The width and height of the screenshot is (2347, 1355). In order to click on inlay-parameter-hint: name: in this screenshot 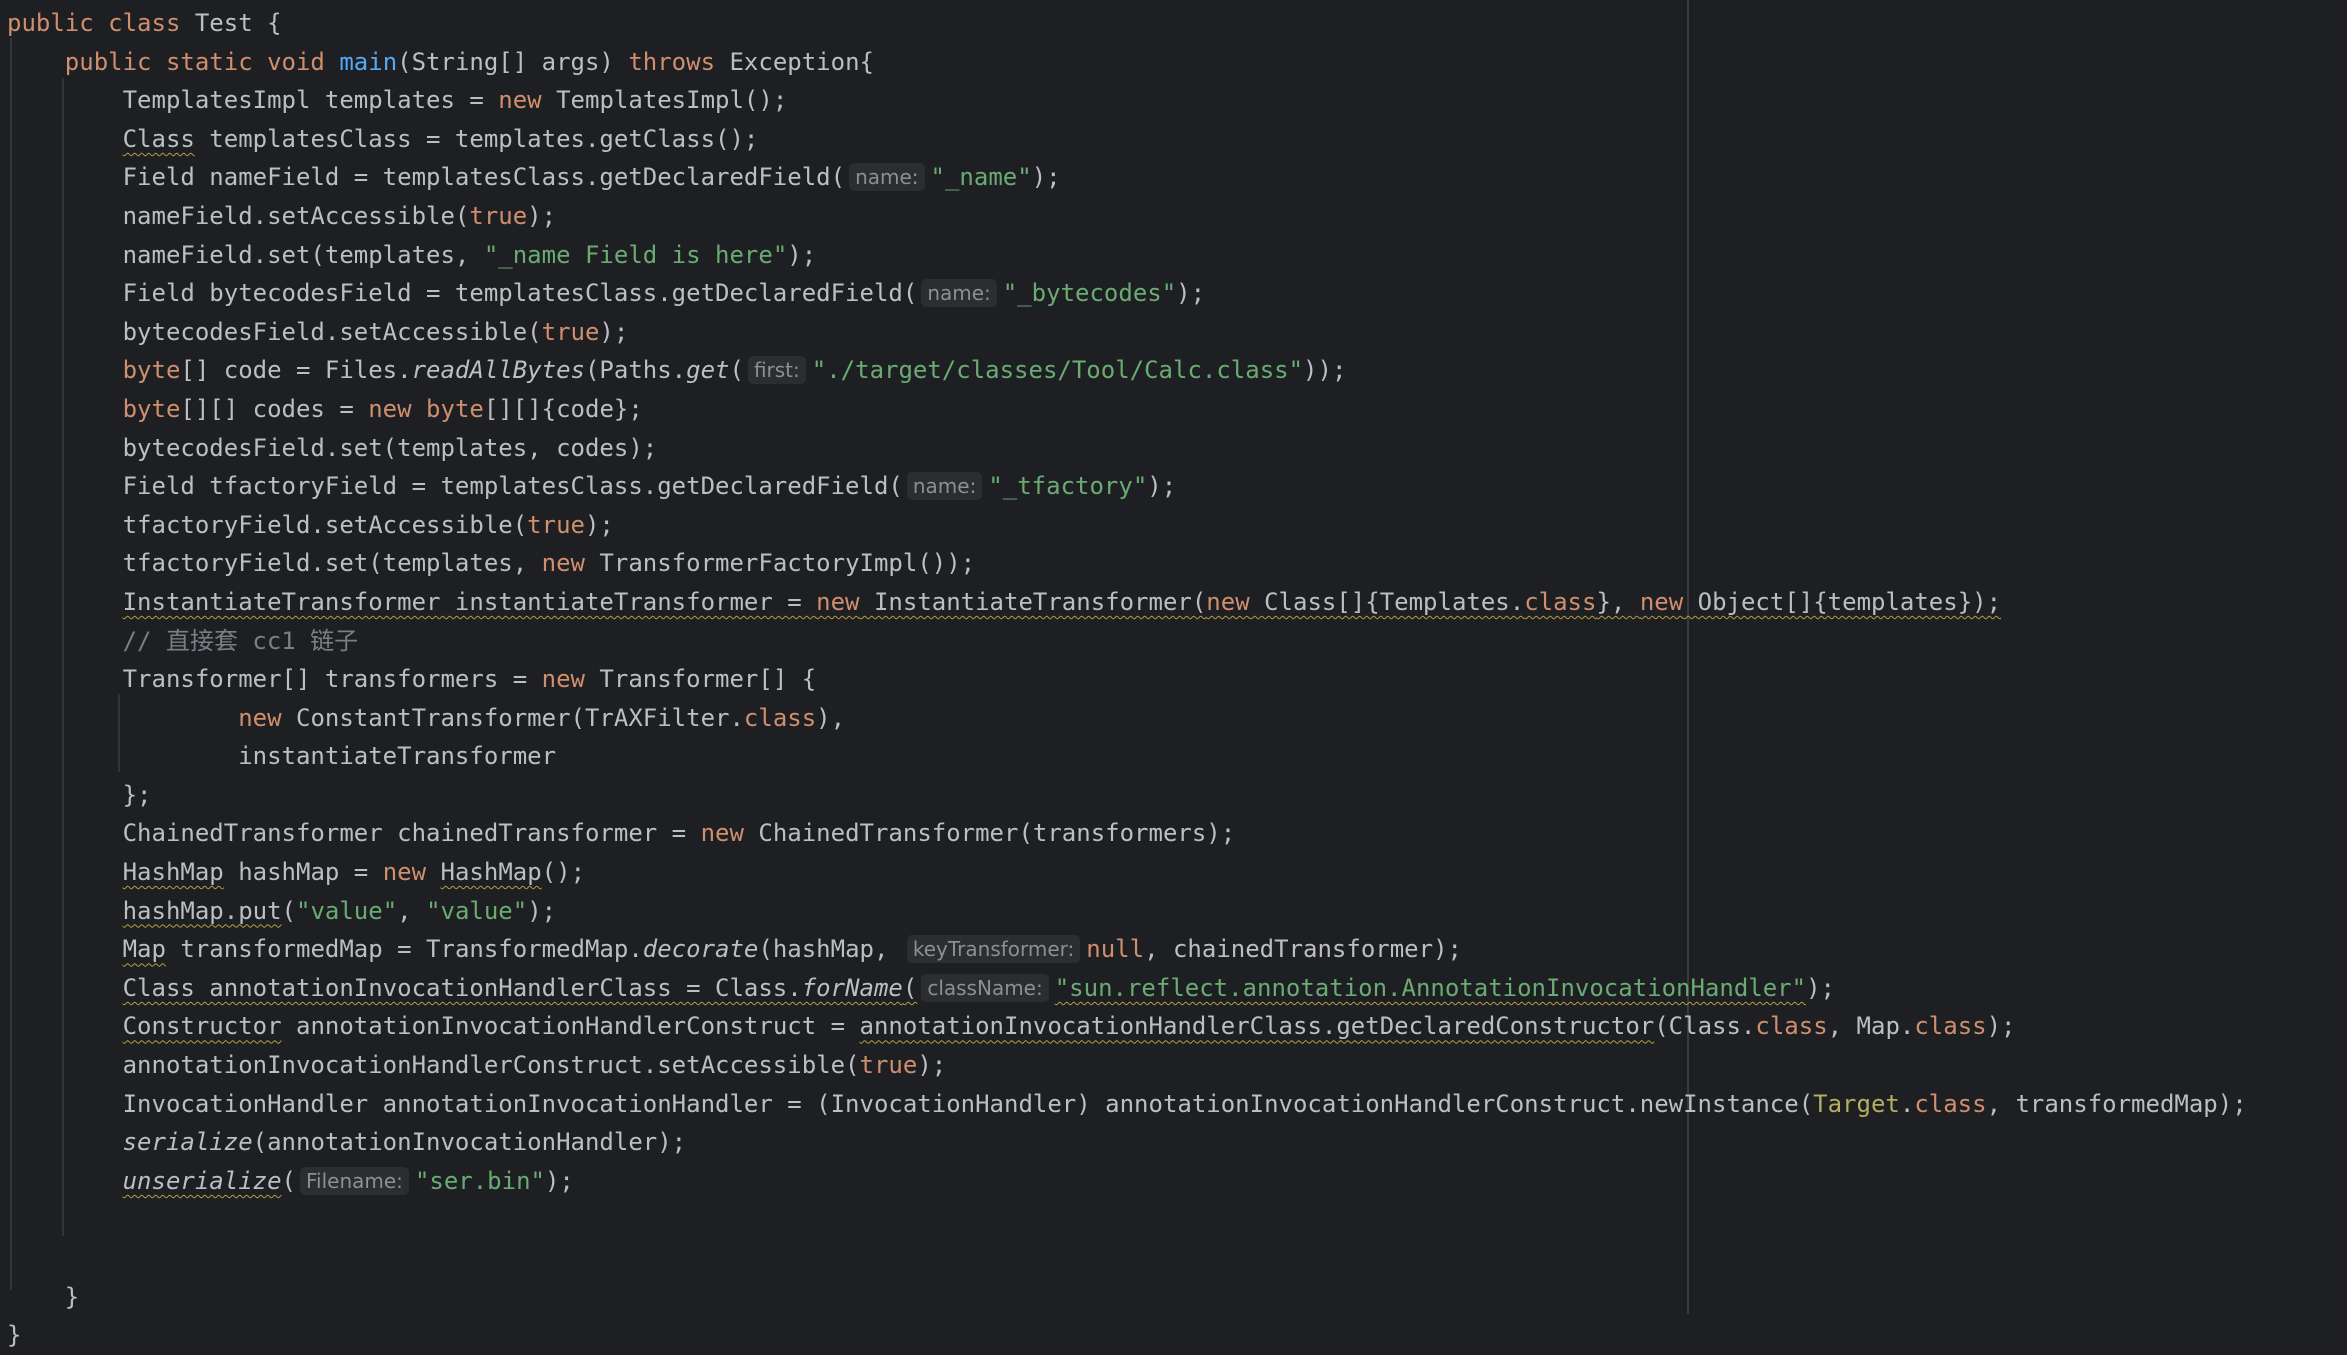, I will do `click(959, 293)`.